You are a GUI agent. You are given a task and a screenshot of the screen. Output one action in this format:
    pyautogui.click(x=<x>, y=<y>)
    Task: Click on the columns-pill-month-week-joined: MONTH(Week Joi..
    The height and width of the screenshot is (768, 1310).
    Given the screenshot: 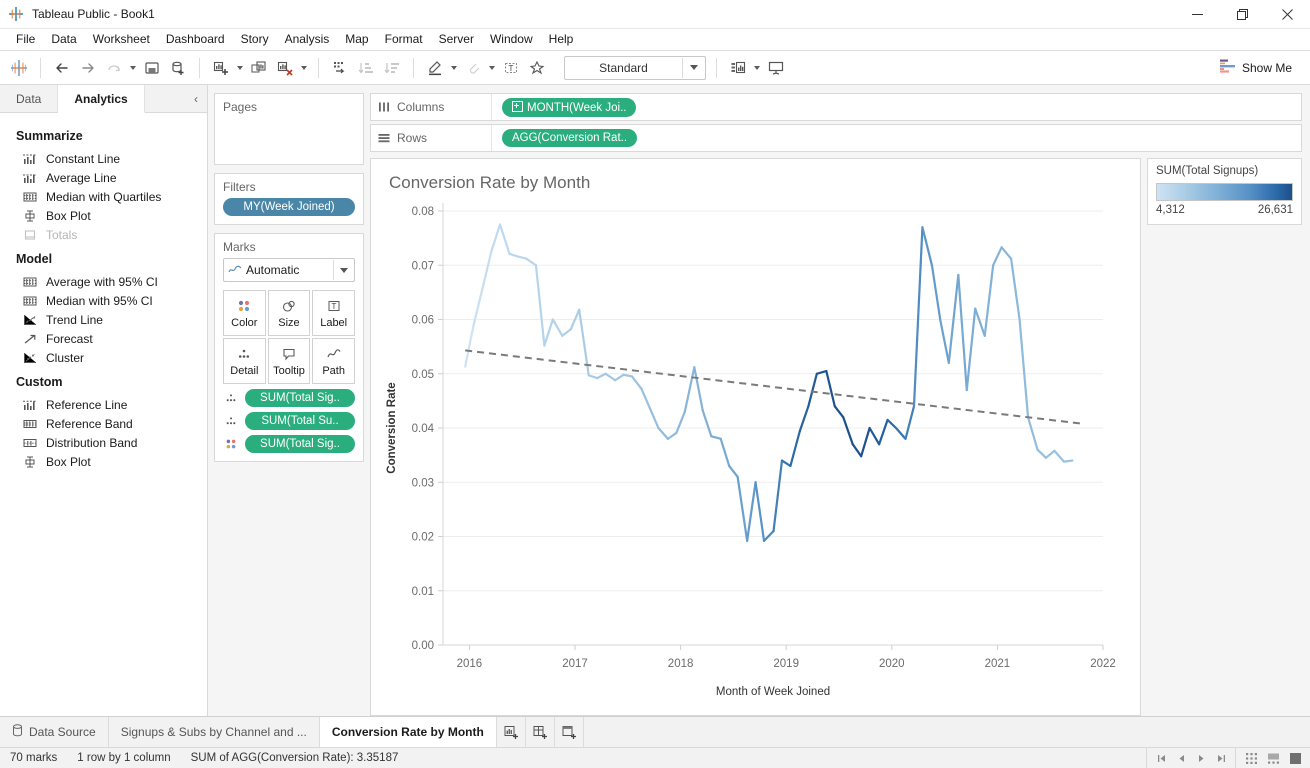 What is the action you would take?
    pyautogui.click(x=569, y=107)
    